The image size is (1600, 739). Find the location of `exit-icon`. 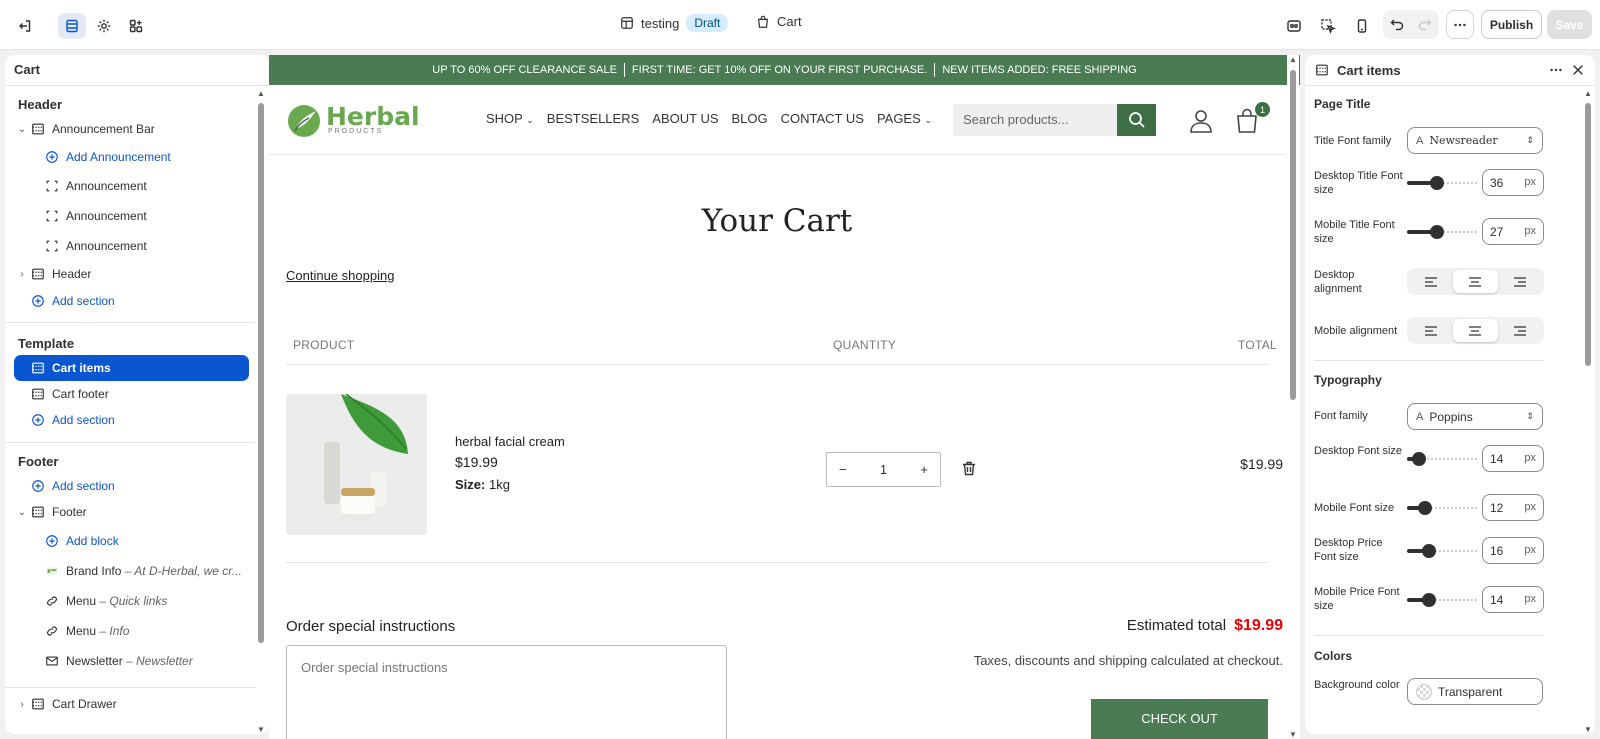

exit-icon is located at coordinates (25, 26).